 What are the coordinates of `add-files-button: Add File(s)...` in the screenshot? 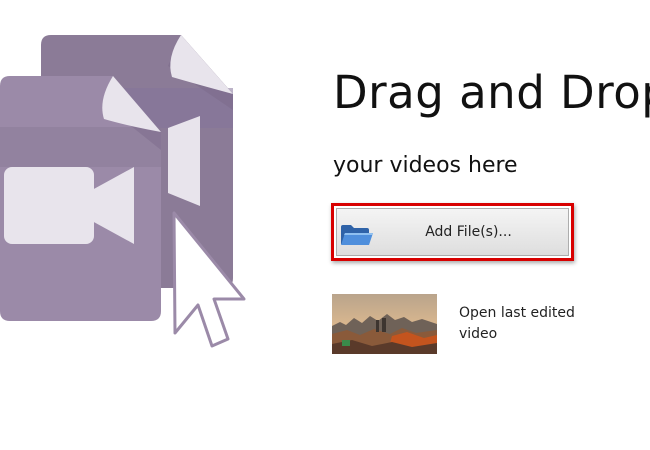 It's located at (452, 232).